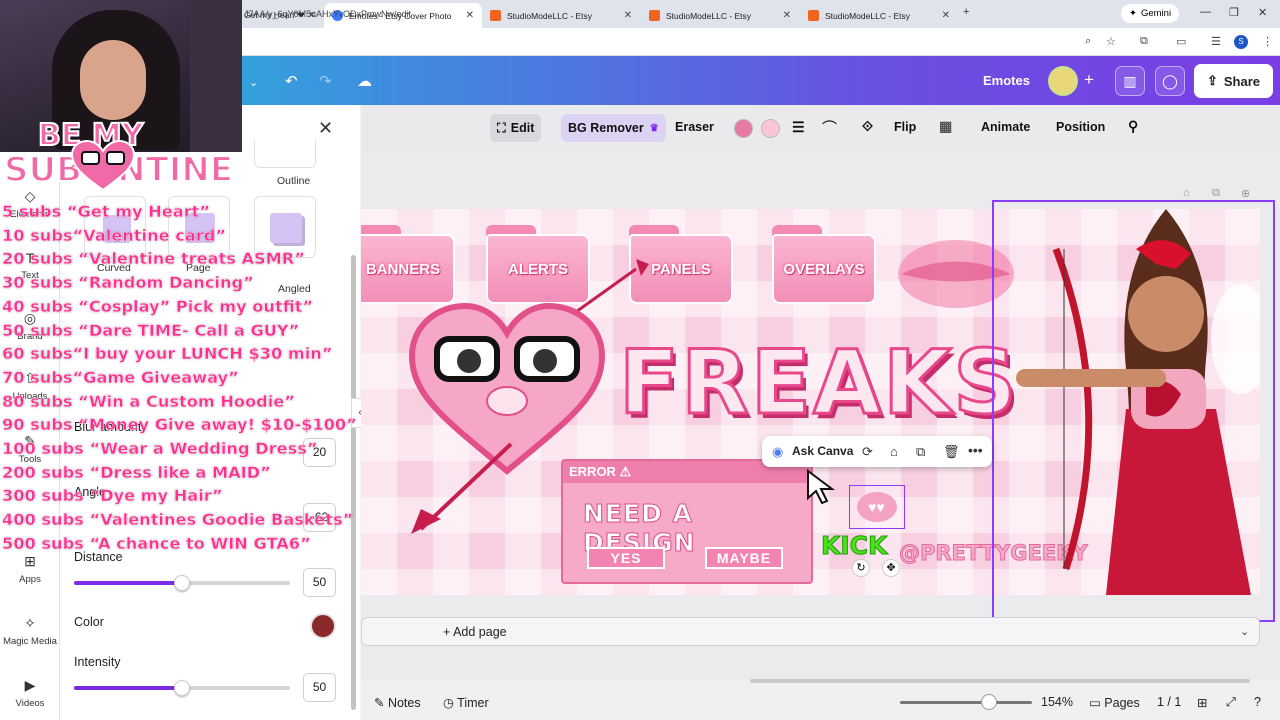 The image size is (1280, 720). Describe the element at coordinates (364, 81) in the screenshot. I see `cloud-save-icon: ☁` at that location.